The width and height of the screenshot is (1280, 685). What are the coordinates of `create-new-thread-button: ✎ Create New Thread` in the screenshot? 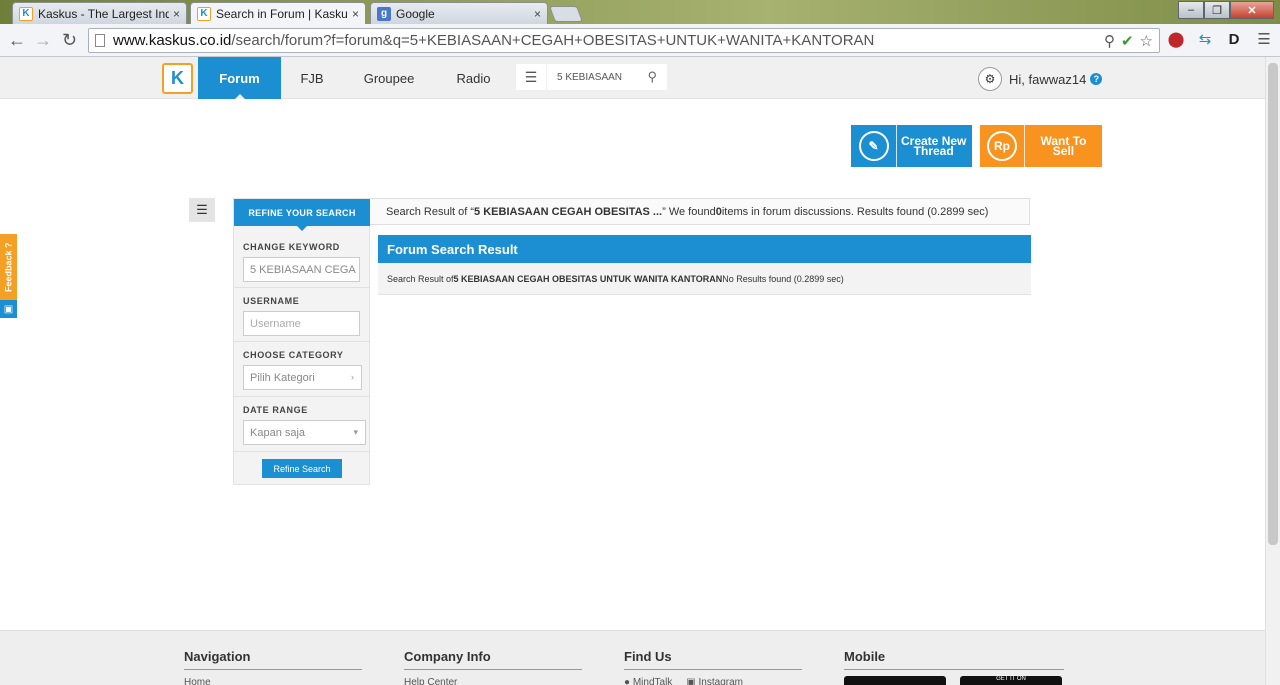 It's located at (911, 146).